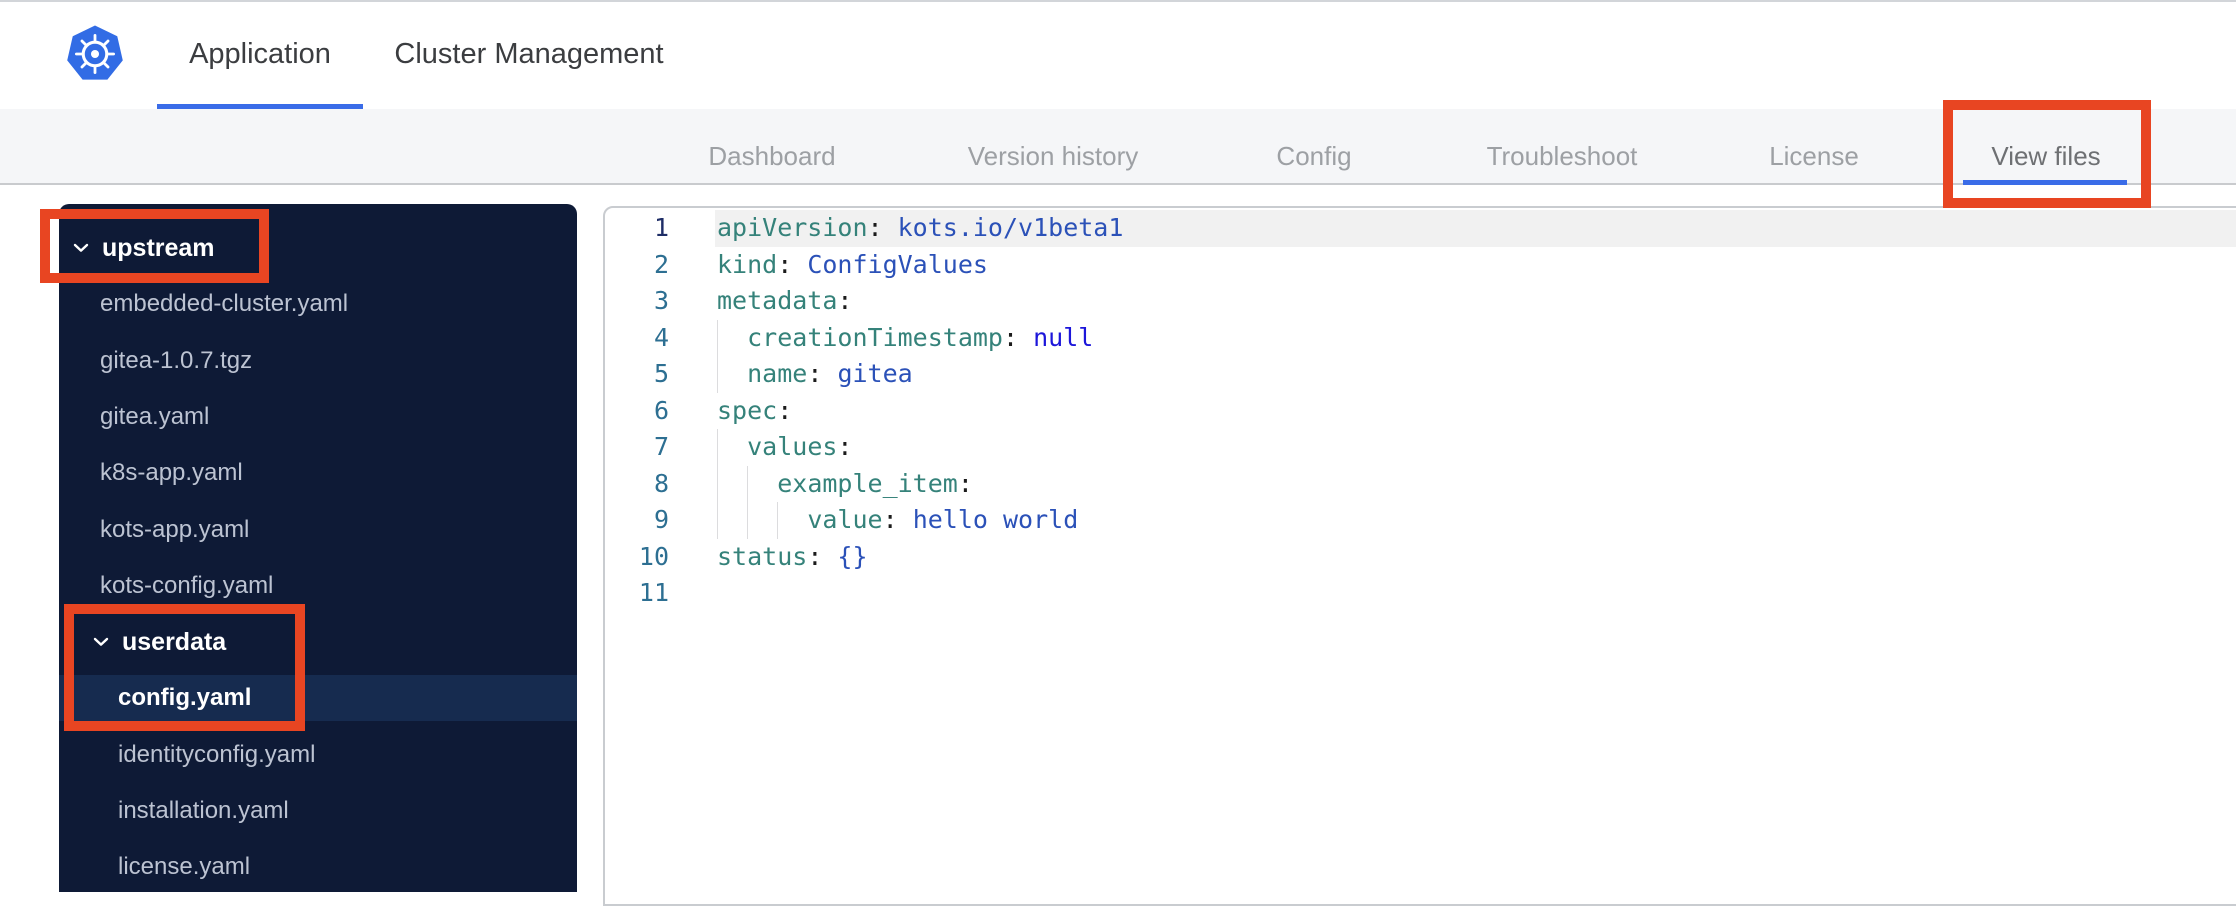  Describe the element at coordinates (771, 156) in the screenshot. I see `tab-dashboard: Dashboard` at that location.